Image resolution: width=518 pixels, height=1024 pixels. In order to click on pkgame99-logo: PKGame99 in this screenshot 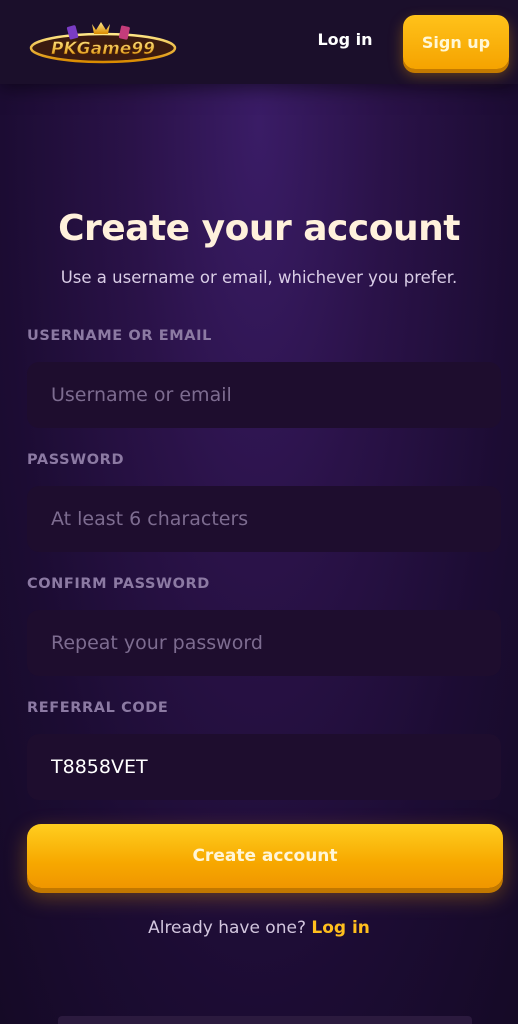, I will do `click(103, 42)`.